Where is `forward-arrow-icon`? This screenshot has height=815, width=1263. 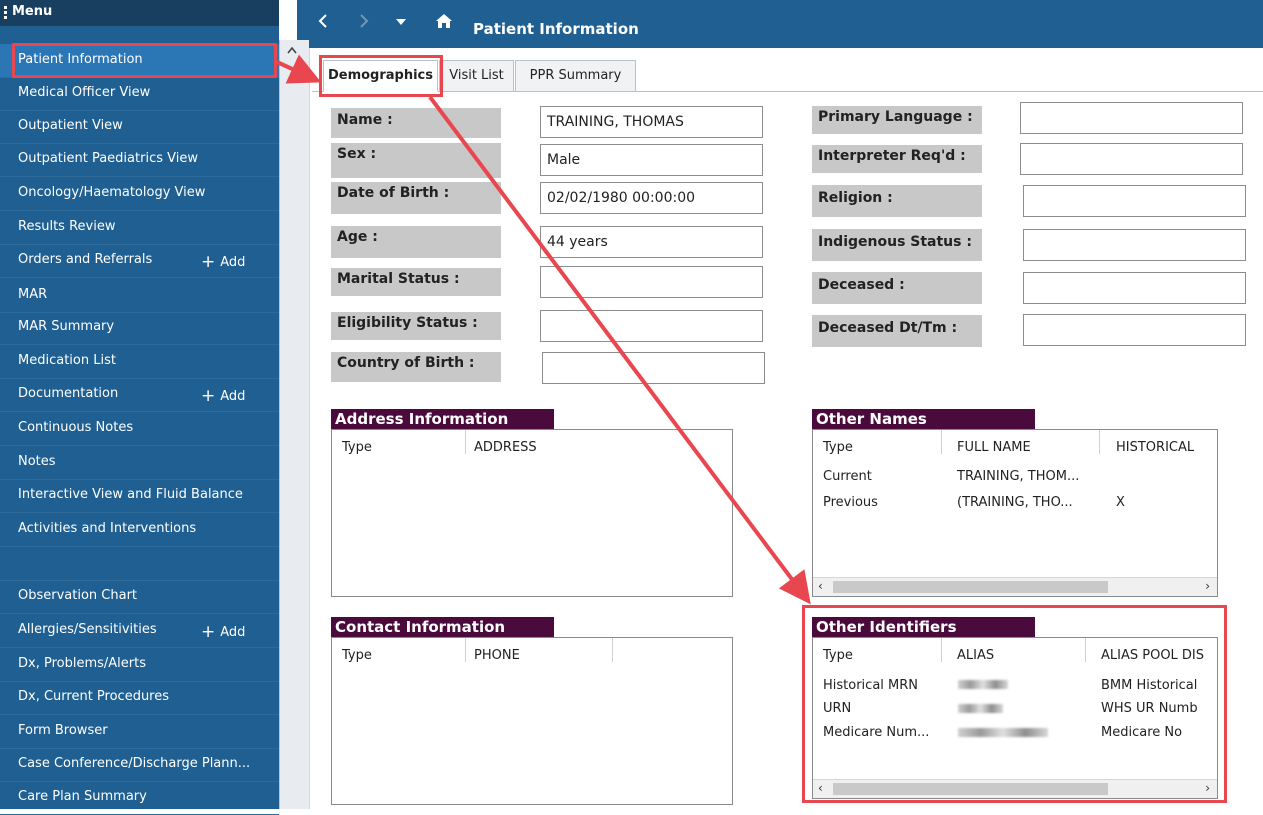
forward-arrow-icon is located at coordinates (364, 23).